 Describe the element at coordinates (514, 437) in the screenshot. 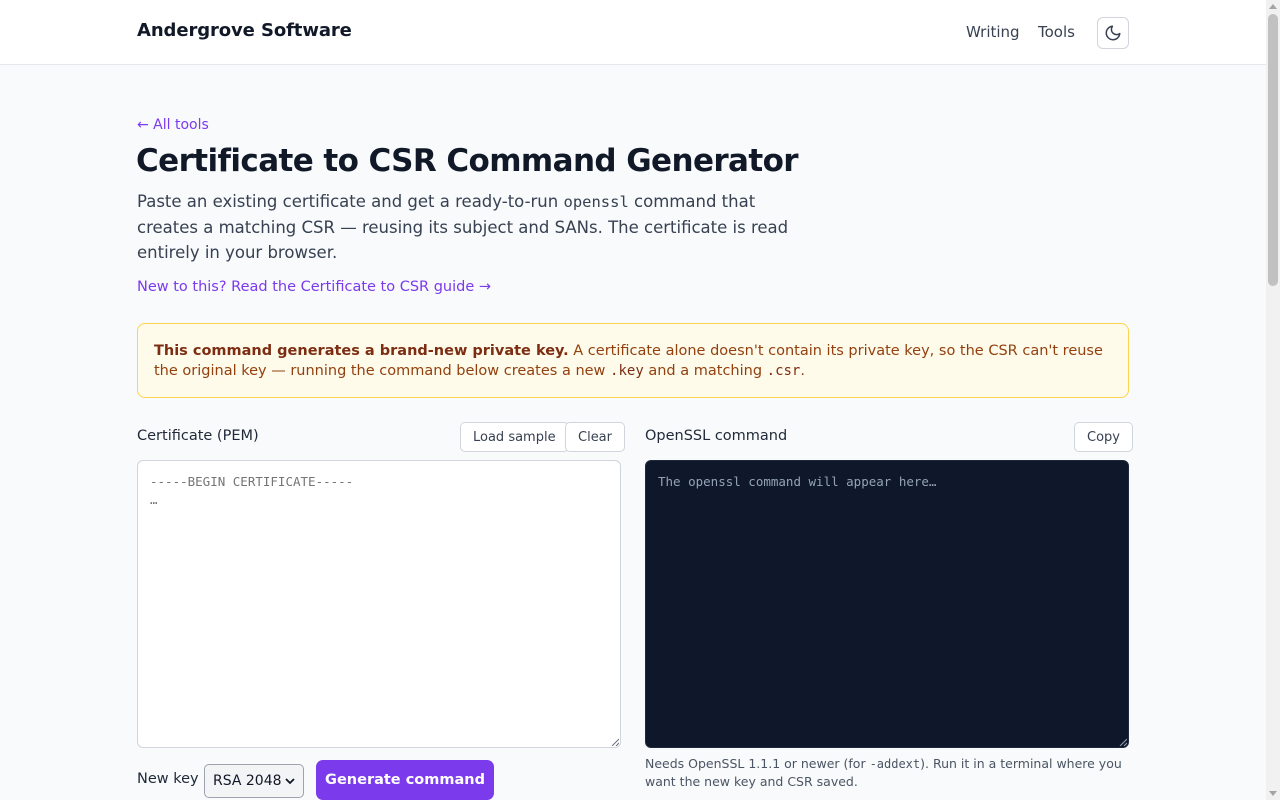

I see `load-sample-button: Load sample` at that location.